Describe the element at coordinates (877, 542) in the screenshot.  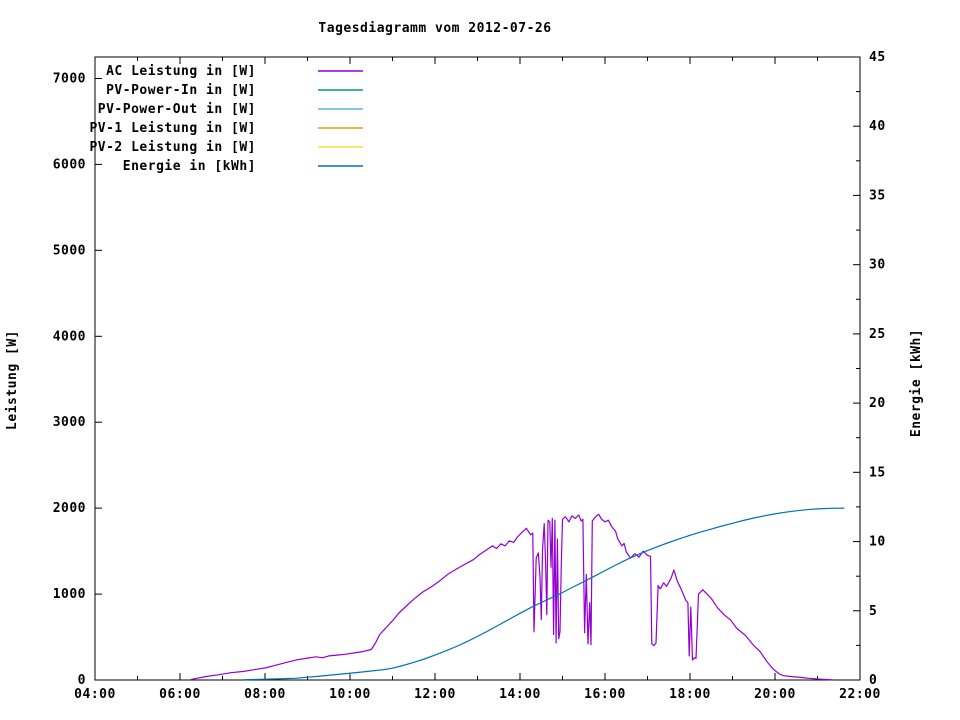
I see `y-right-tick-label: 10` at that location.